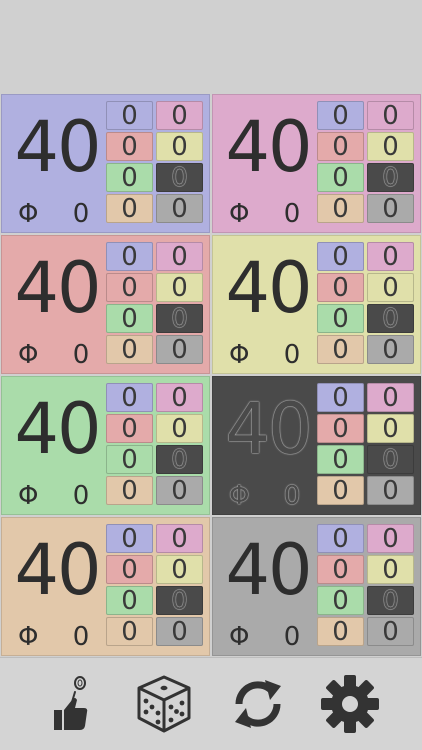  I want to click on player-panel-p4: 40 Φ 0 0 0 0 0 0 0 0 0, so click(316, 304).